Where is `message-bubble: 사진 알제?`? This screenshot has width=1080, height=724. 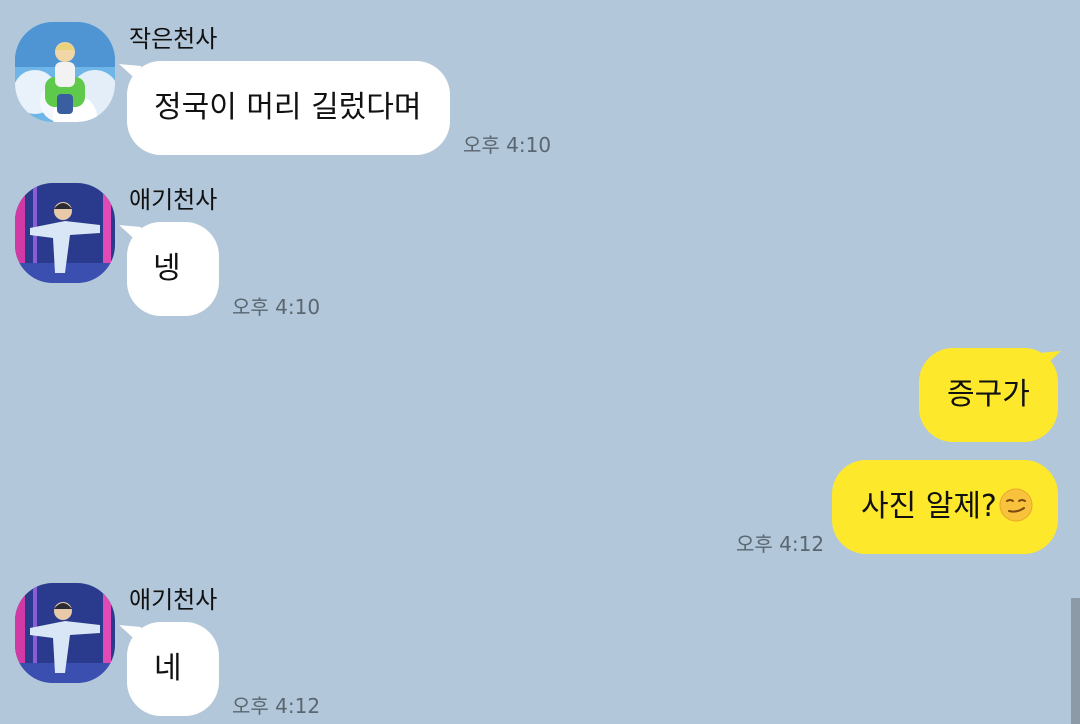
message-bubble: 사진 알제? is located at coordinates (945, 507).